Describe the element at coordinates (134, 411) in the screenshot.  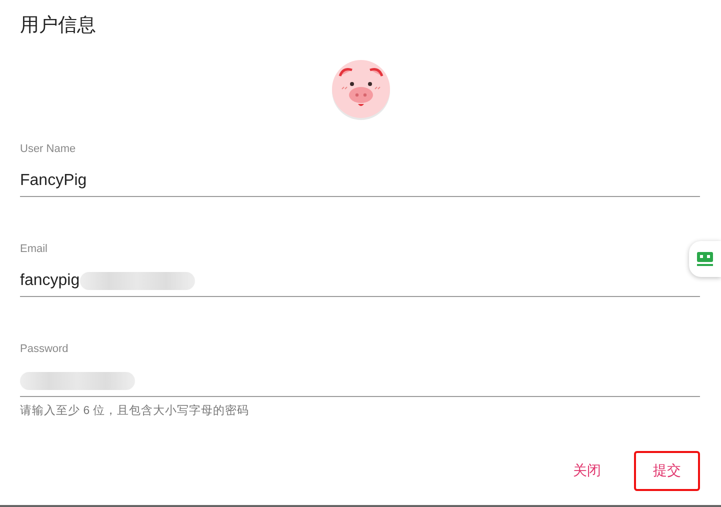
I see `helper-text: 请输入至少 6 位，且包含大小写字母的密码` at that location.